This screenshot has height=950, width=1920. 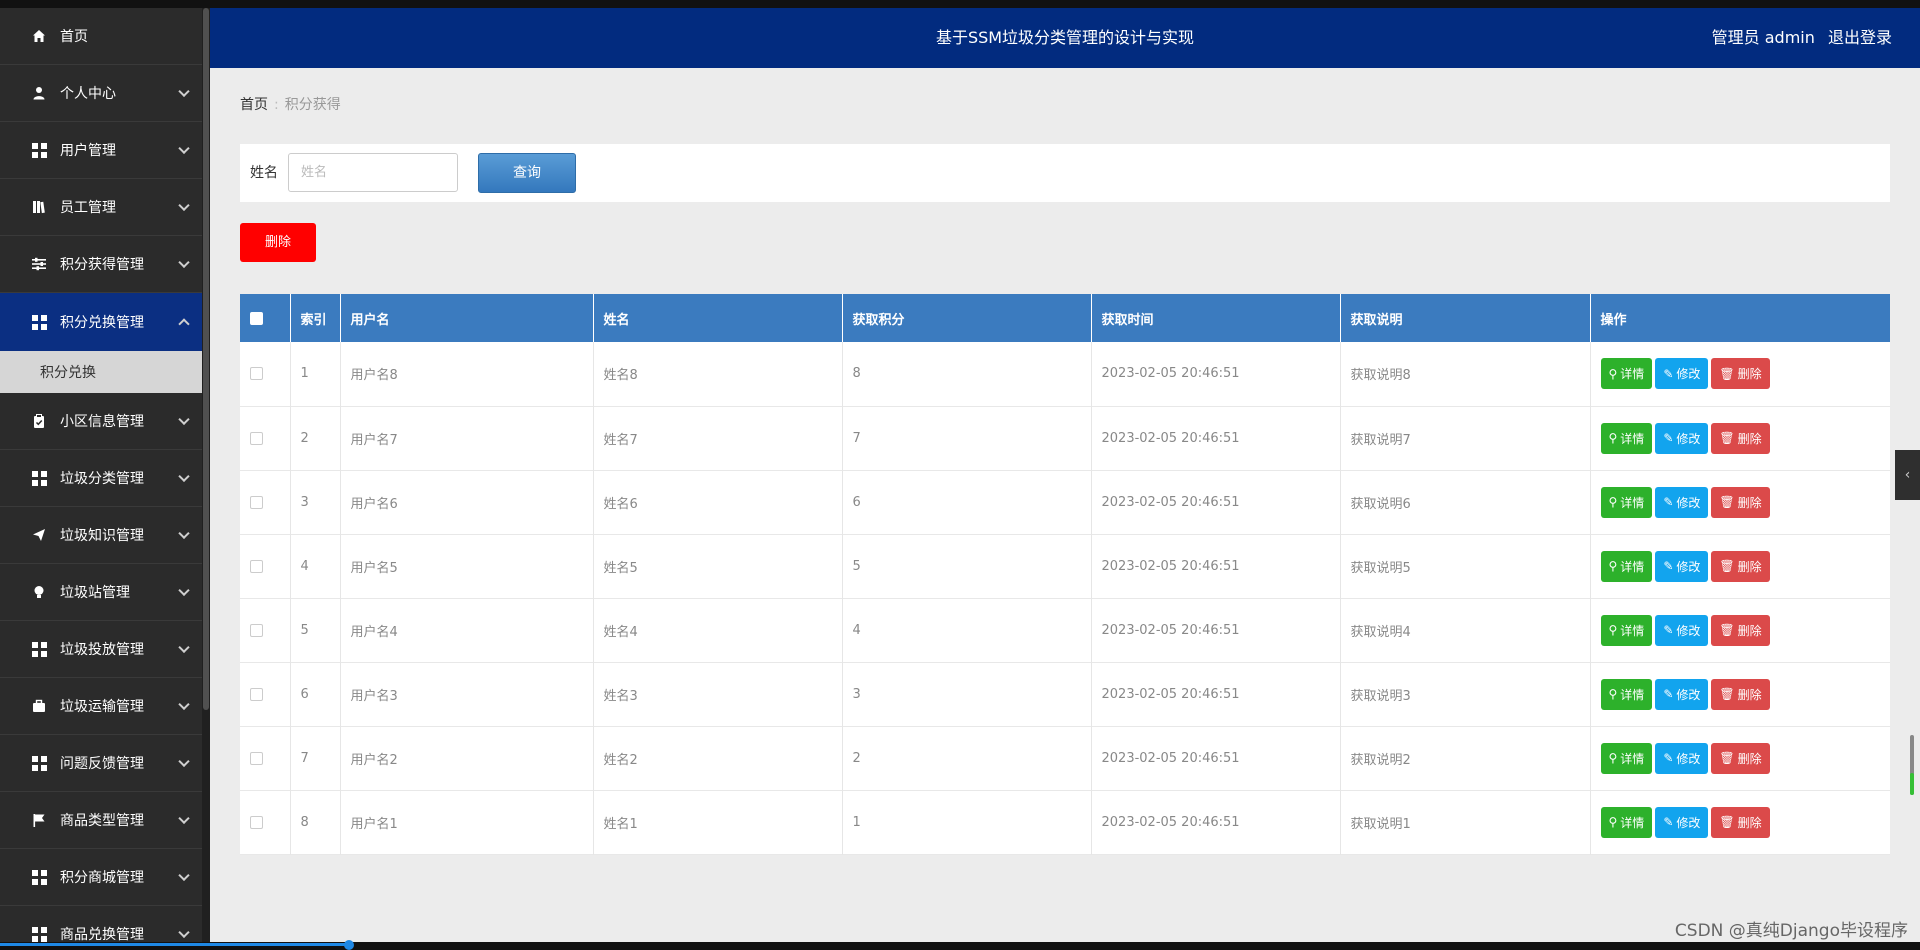 I want to click on cell-username: 用户名7, so click(x=466, y=438).